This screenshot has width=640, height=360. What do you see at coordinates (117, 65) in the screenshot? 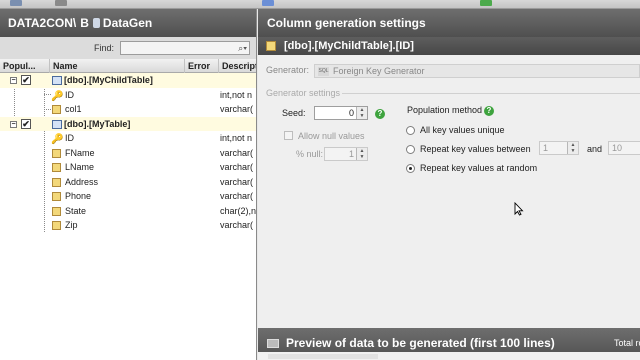
I see `column-header-name: Name` at bounding box center [117, 65].